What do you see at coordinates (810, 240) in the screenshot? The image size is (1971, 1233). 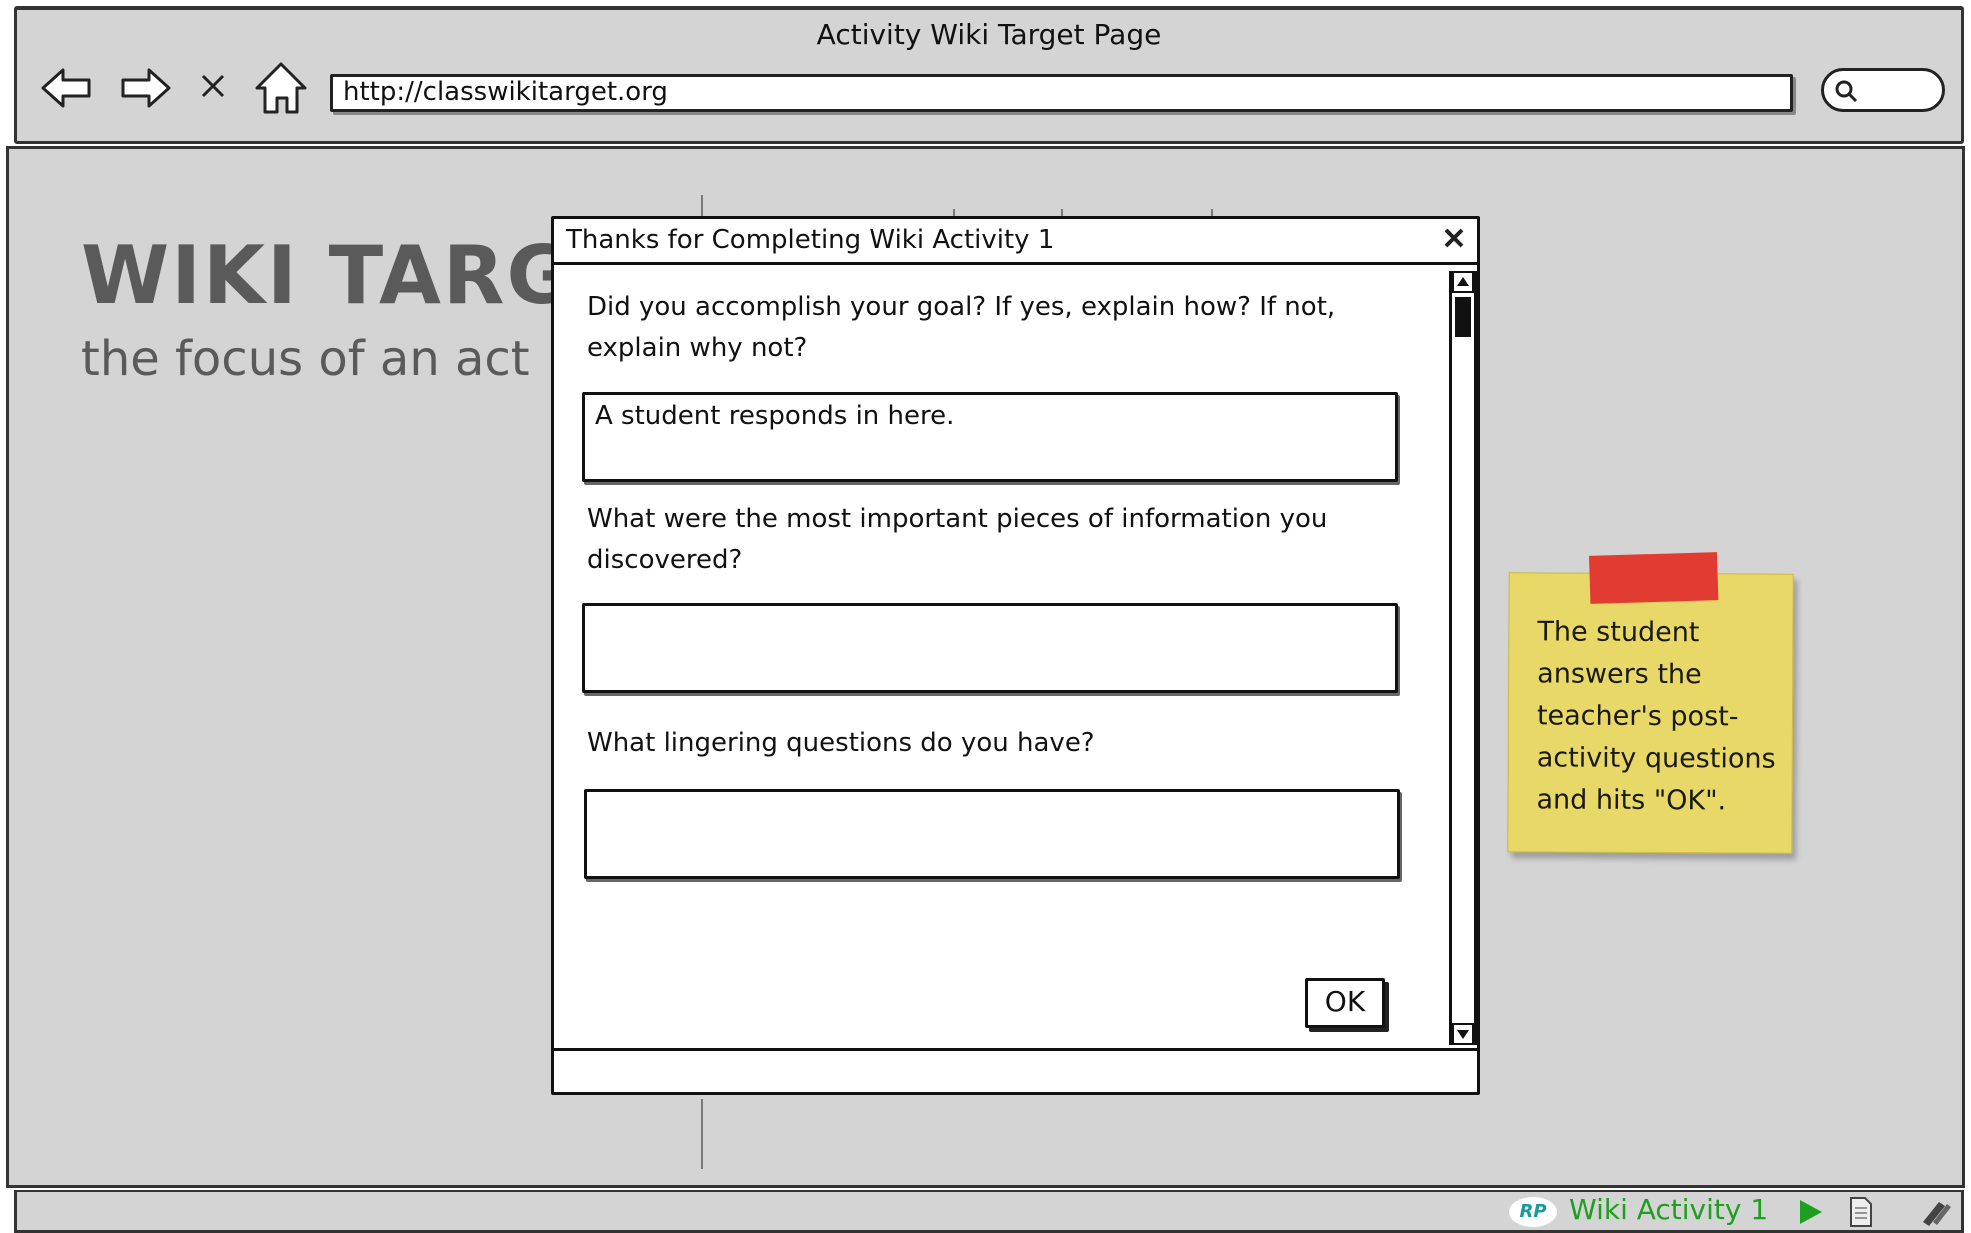 I see `dialog-title: Thanks for Completing Wiki Activity 1` at bounding box center [810, 240].